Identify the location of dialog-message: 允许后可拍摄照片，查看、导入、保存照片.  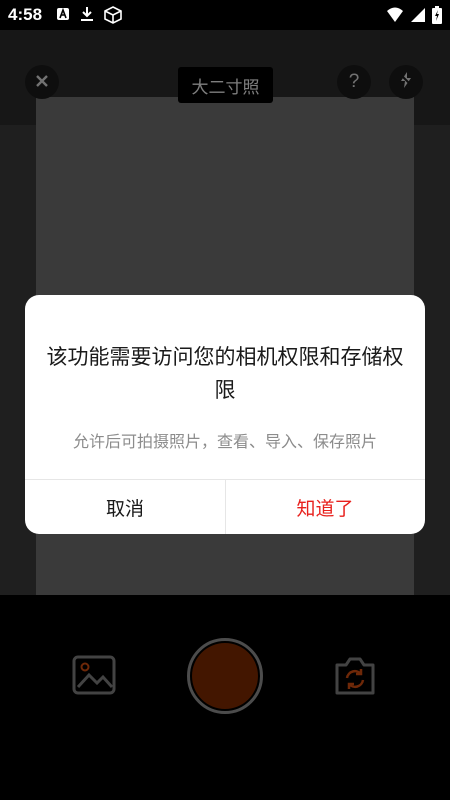
(224, 441).